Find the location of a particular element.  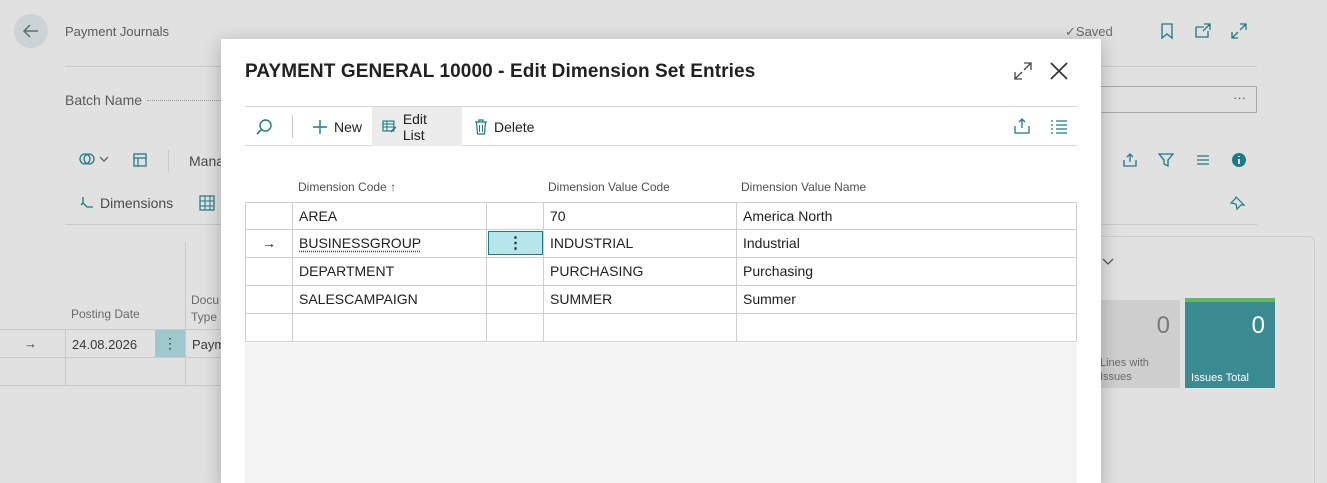

back-button is located at coordinates (31, 31).